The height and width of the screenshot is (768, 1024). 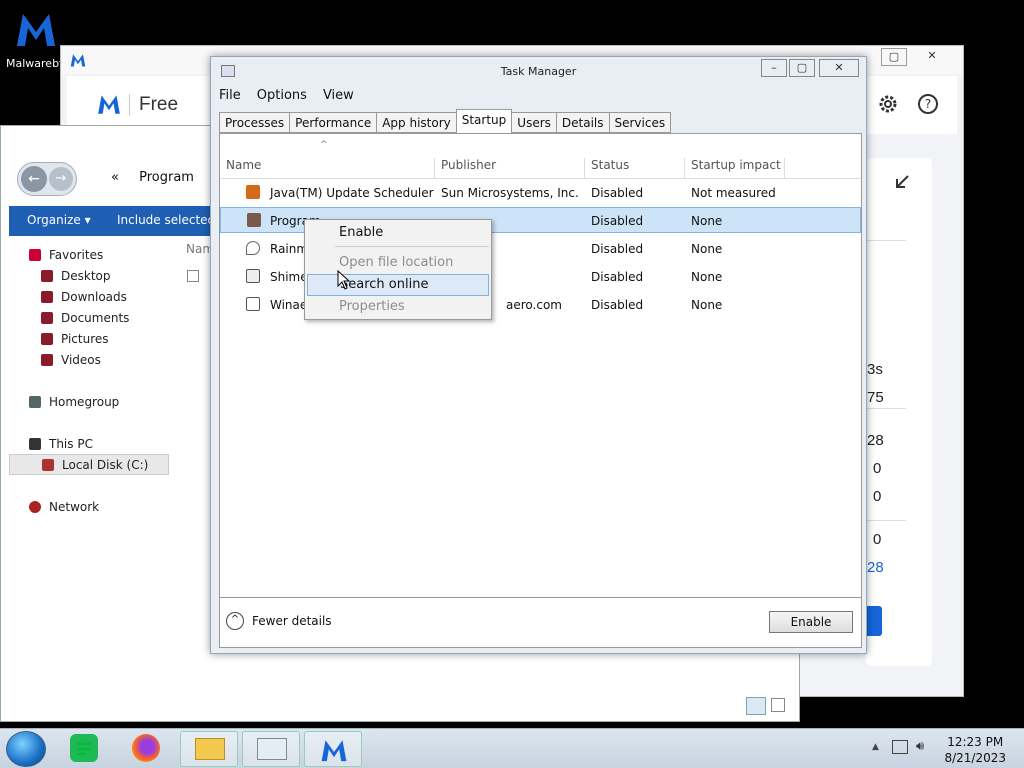 I want to click on minimize-button: –, so click(x=774, y=68).